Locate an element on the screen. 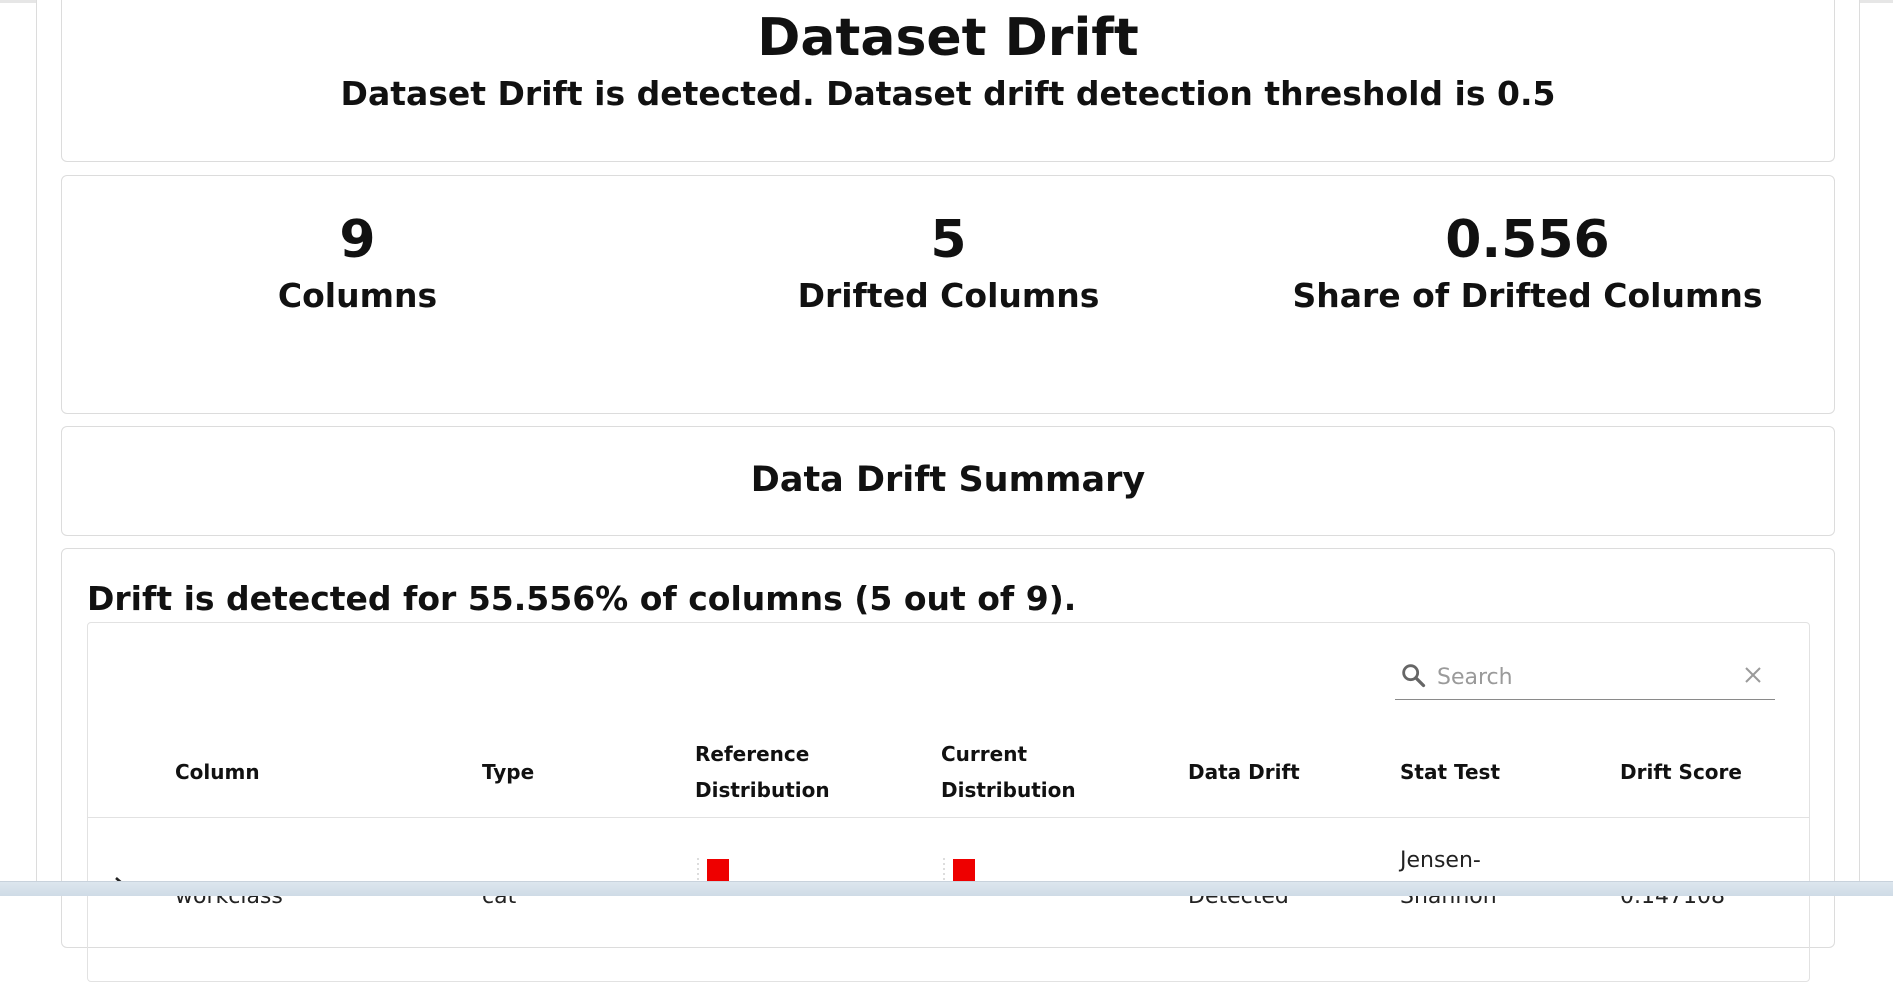 This screenshot has width=1893, height=982. search-icon is located at coordinates (1414, 676).